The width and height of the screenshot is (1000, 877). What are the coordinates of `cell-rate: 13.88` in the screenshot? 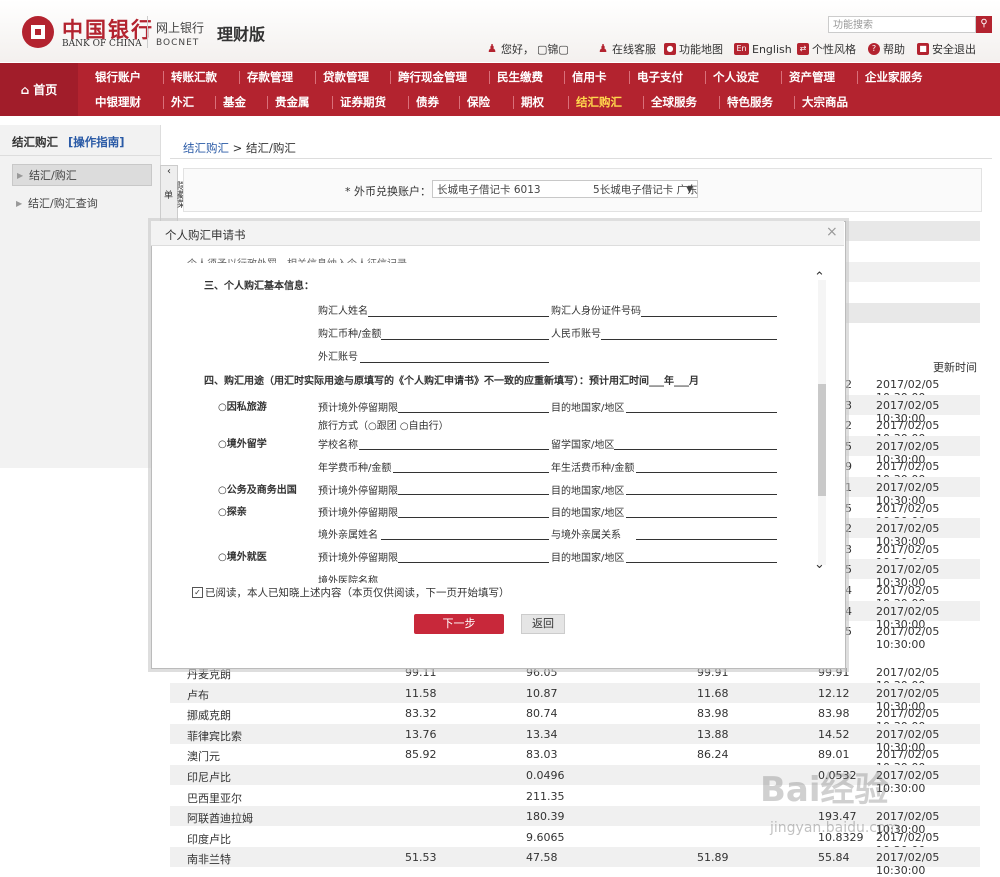 It's located at (713, 734).